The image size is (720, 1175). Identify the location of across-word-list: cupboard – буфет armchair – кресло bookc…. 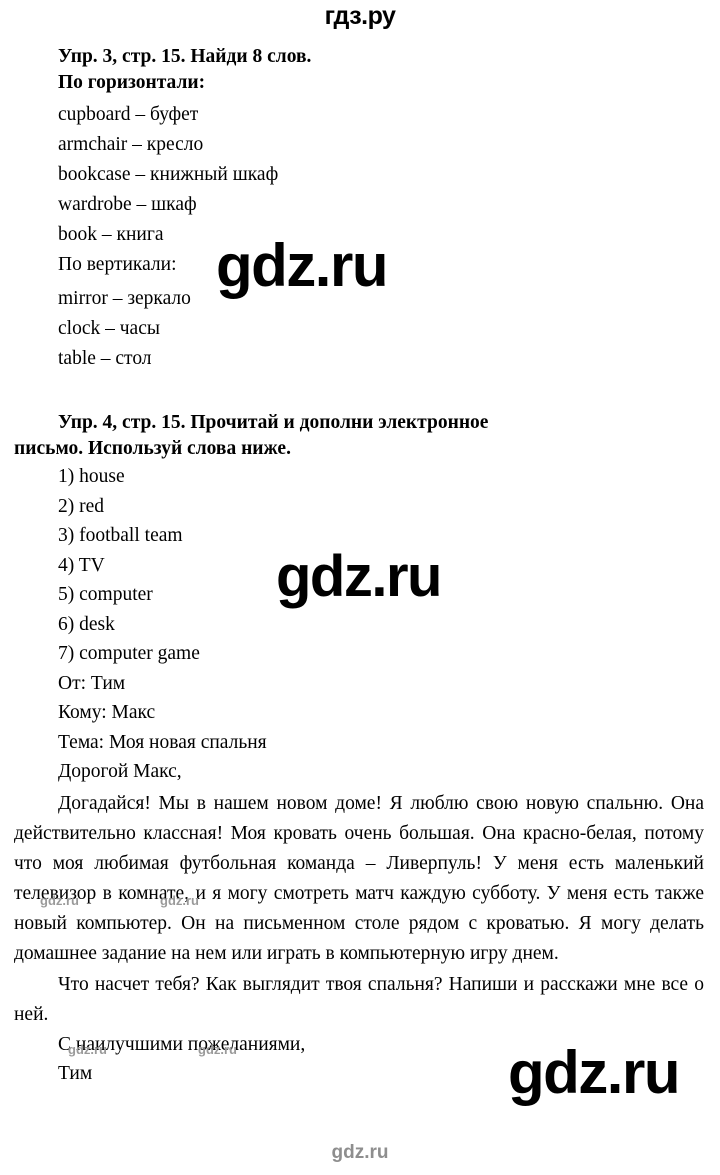
(360, 175).